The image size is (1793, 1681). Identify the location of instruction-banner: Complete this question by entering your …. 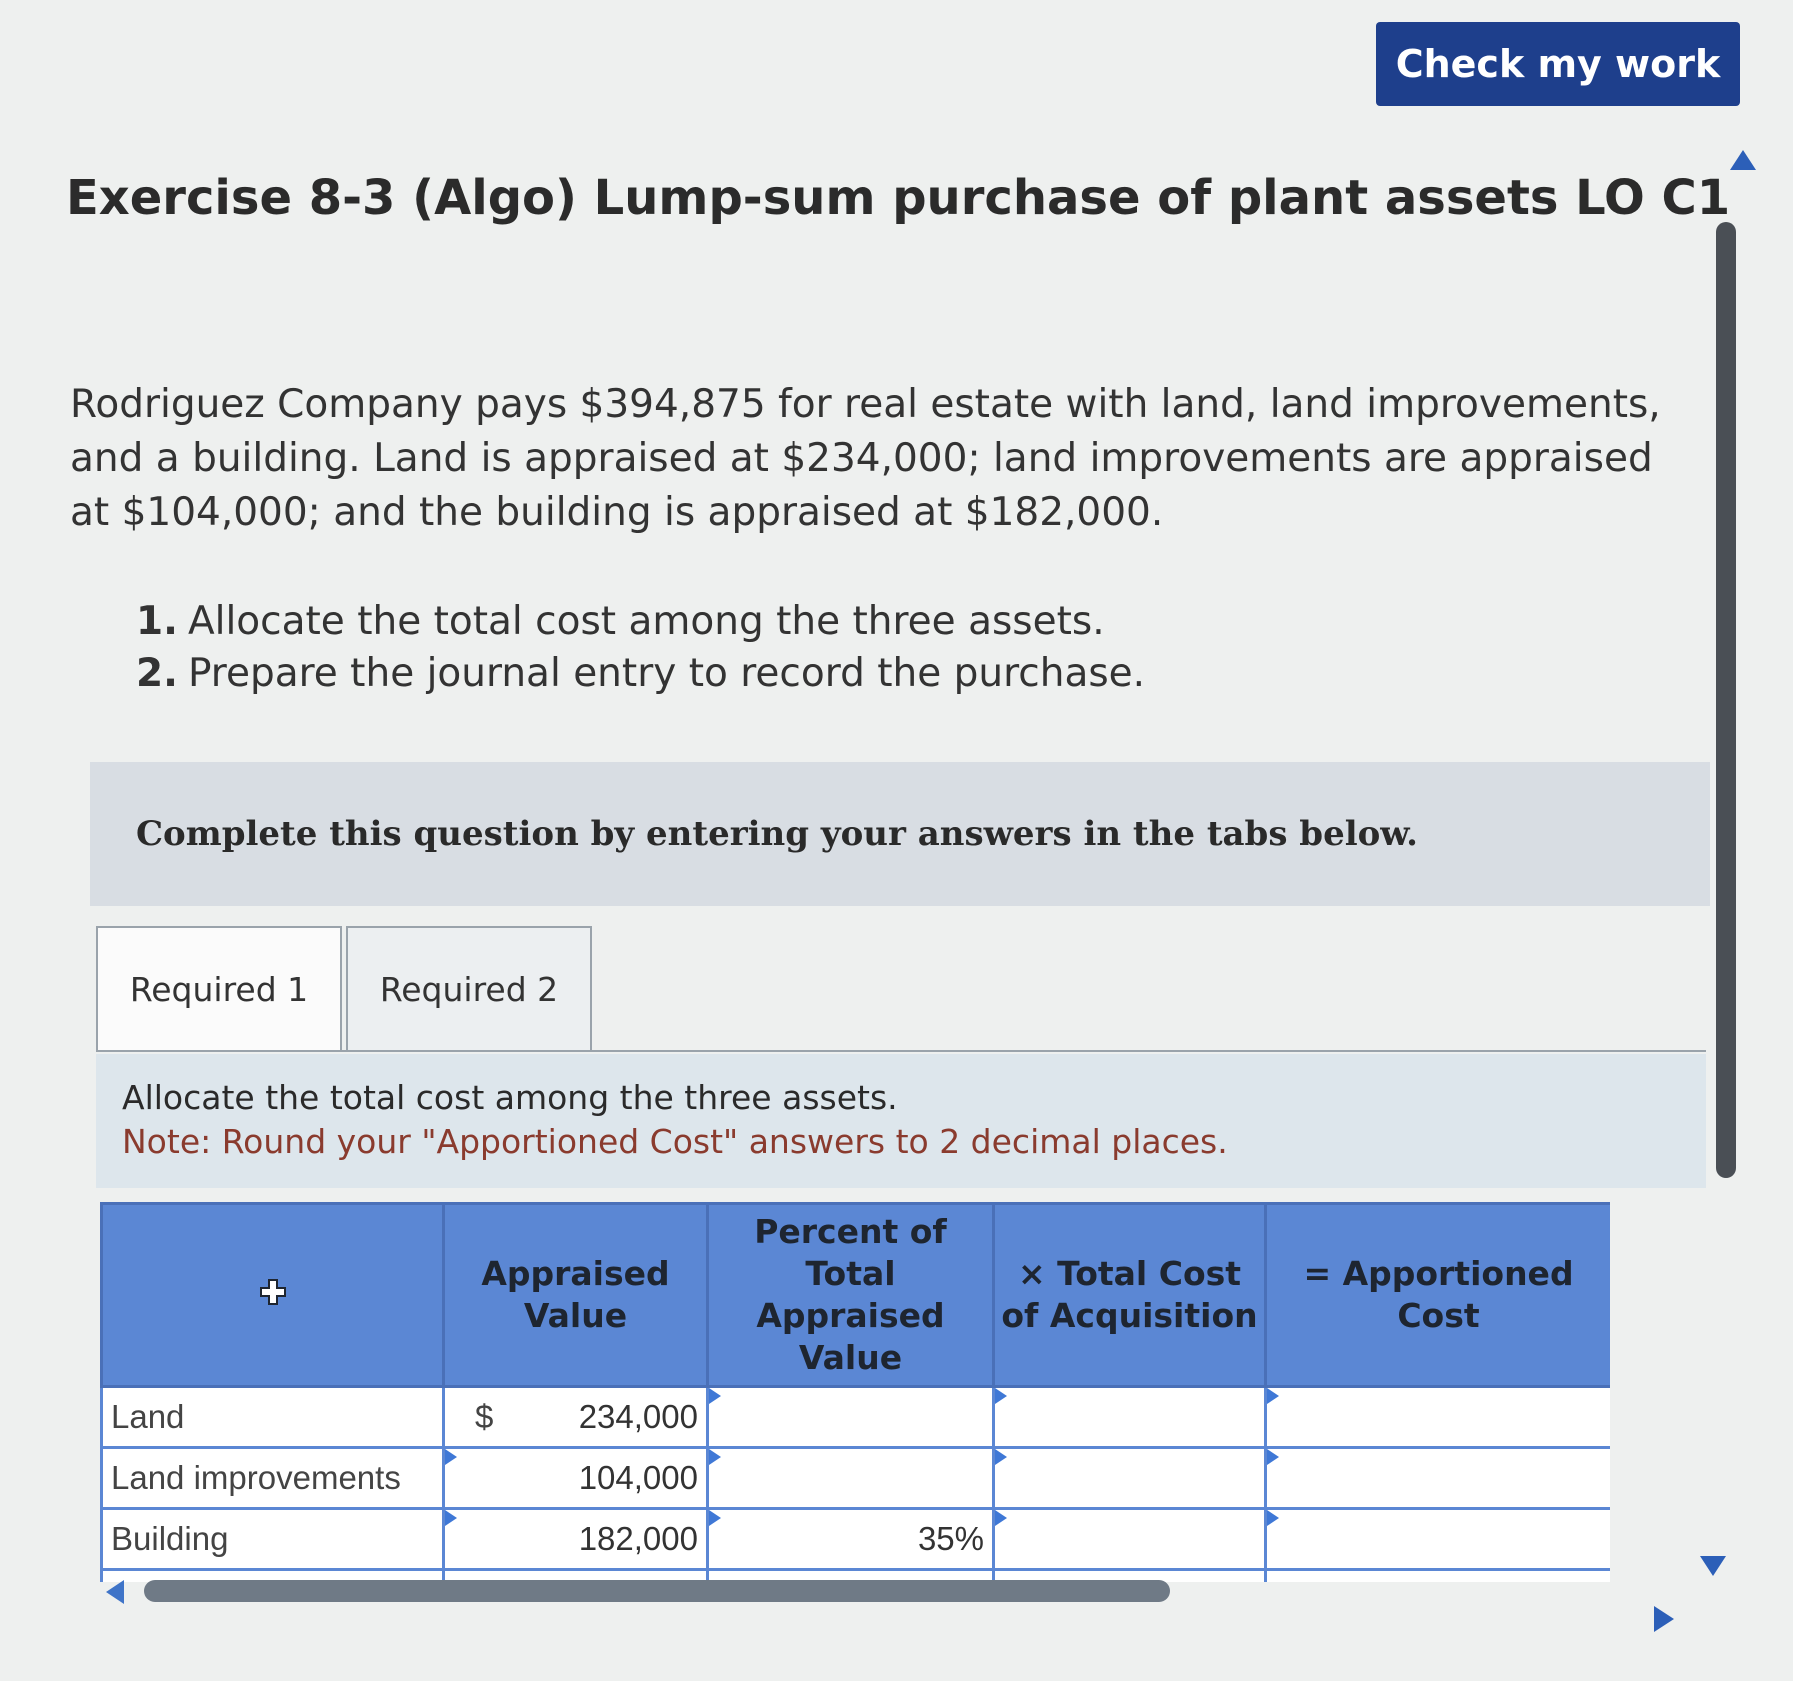
(900, 834).